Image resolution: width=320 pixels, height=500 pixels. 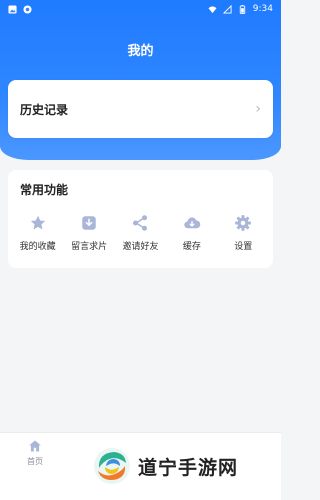 I want to click on settings-label: 设置, so click(x=243, y=247).